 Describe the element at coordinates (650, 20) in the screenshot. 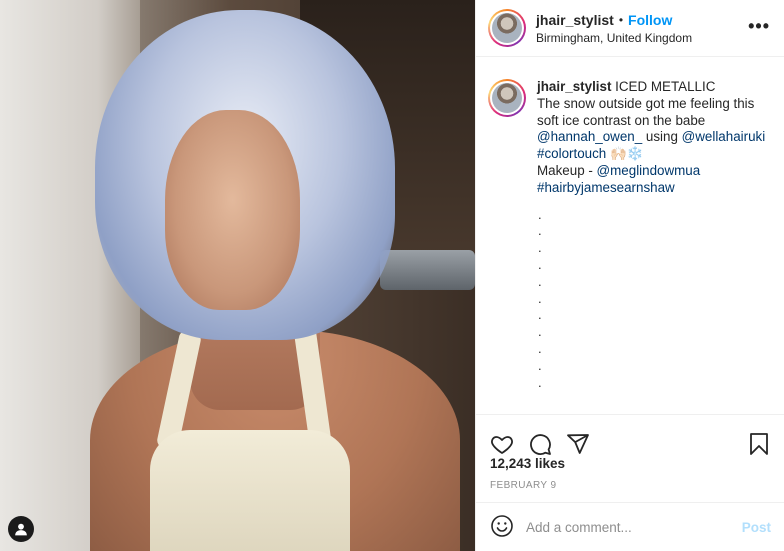

I see `follow-button: Follow` at that location.